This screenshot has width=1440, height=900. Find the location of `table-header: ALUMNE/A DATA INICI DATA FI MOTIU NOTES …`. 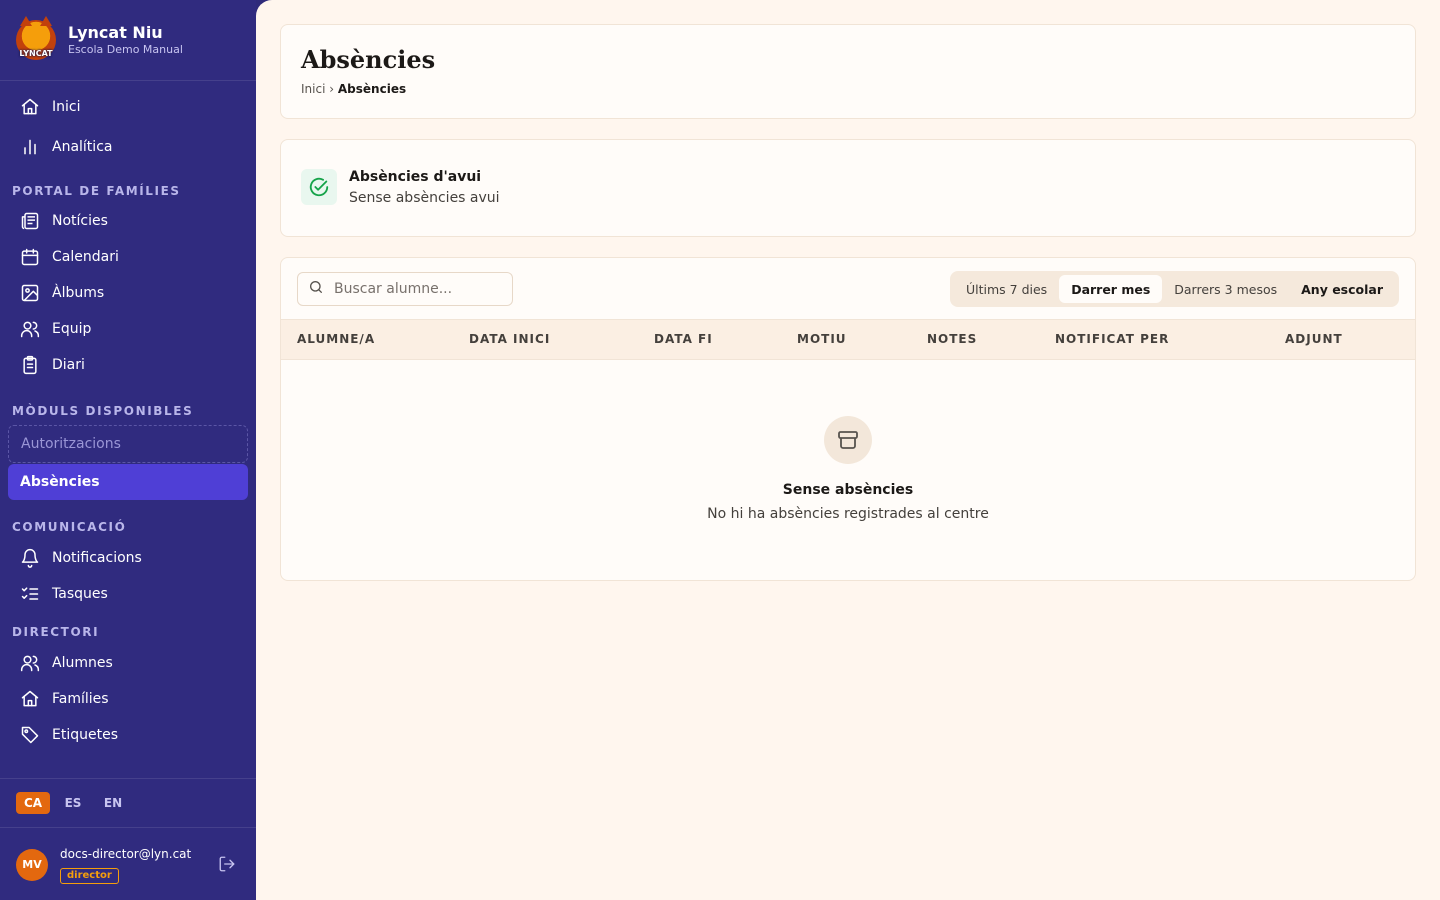

table-header: ALUMNE/A DATA INICI DATA FI MOTIU NOTES … is located at coordinates (848, 339).